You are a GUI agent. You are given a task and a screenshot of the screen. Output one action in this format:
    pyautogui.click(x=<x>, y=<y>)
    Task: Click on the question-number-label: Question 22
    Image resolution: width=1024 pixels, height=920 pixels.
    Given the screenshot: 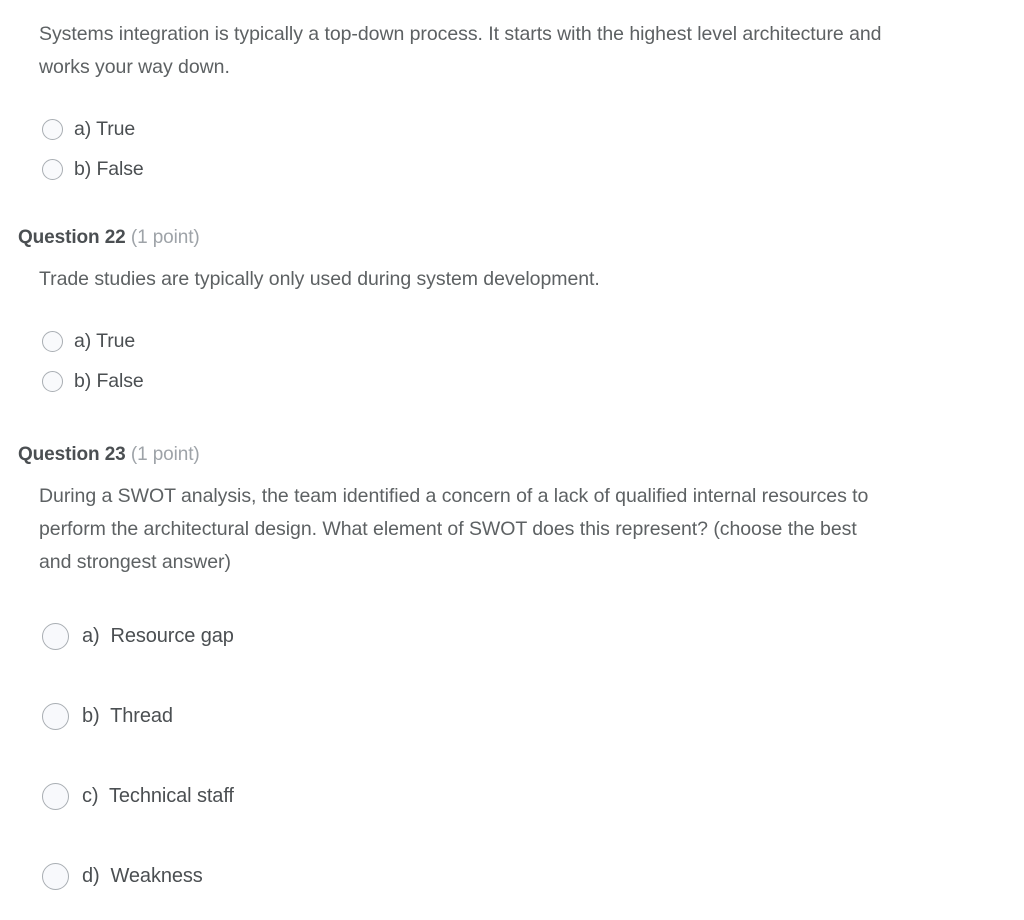 What is the action you would take?
    pyautogui.click(x=72, y=237)
    